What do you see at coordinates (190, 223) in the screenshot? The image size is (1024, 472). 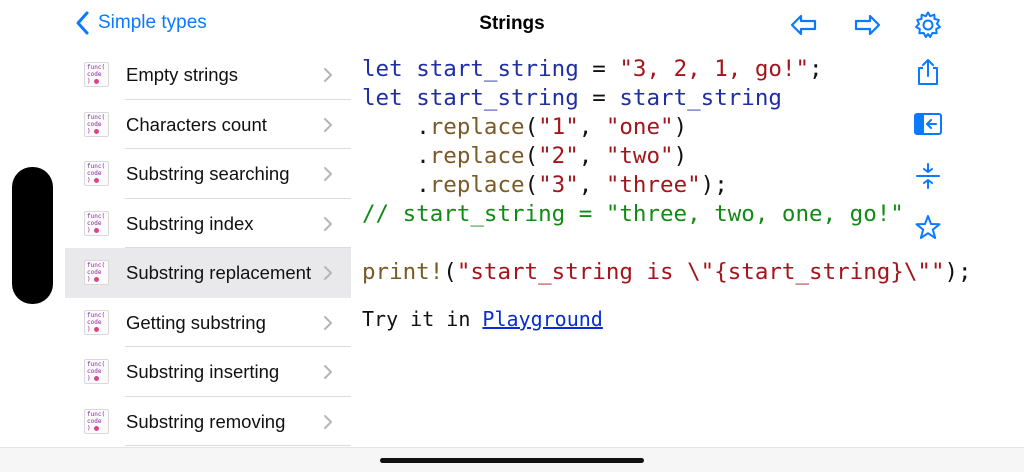 I see `list-item-label: Substring index` at bounding box center [190, 223].